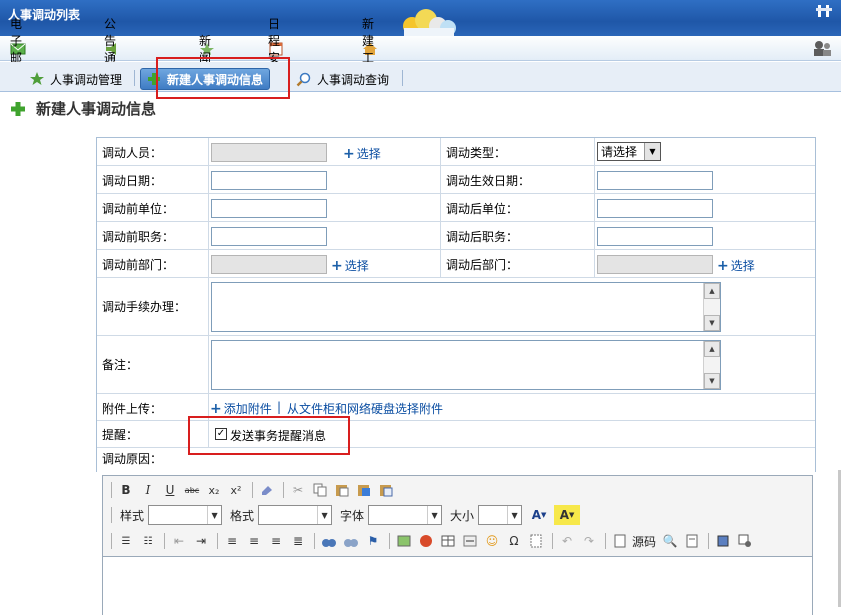 Image resolution: width=841 pixels, height=616 pixels. I want to click on person-input, so click(269, 152).